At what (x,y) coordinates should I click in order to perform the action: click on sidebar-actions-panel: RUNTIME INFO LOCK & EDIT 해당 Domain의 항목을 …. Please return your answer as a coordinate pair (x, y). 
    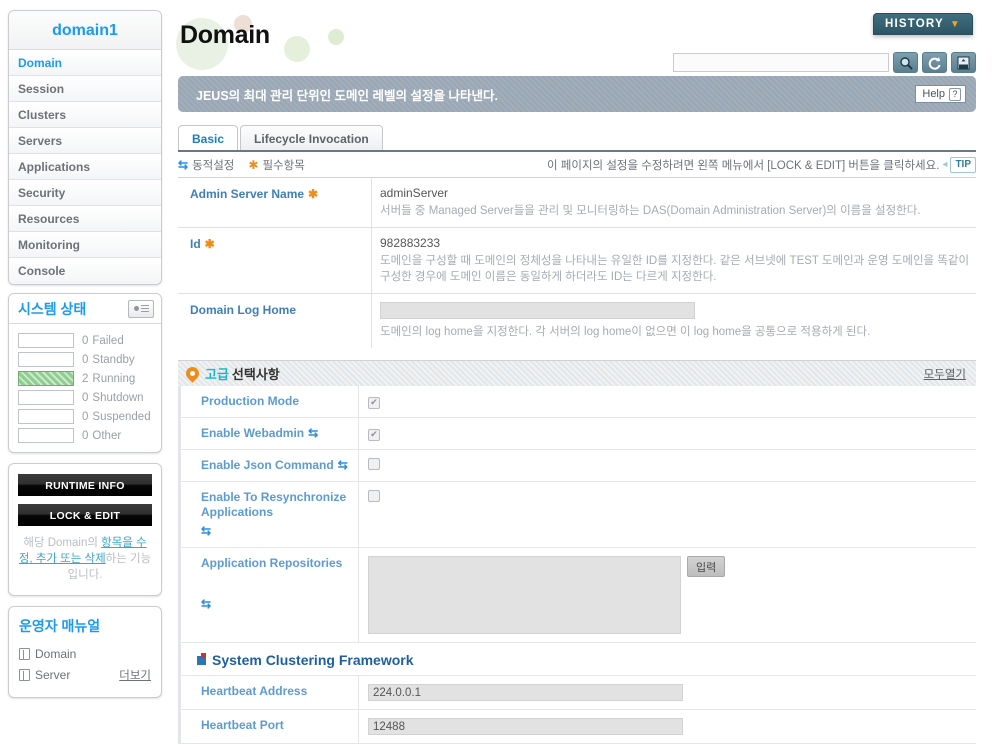
    Looking at the image, I should click on (85, 529).